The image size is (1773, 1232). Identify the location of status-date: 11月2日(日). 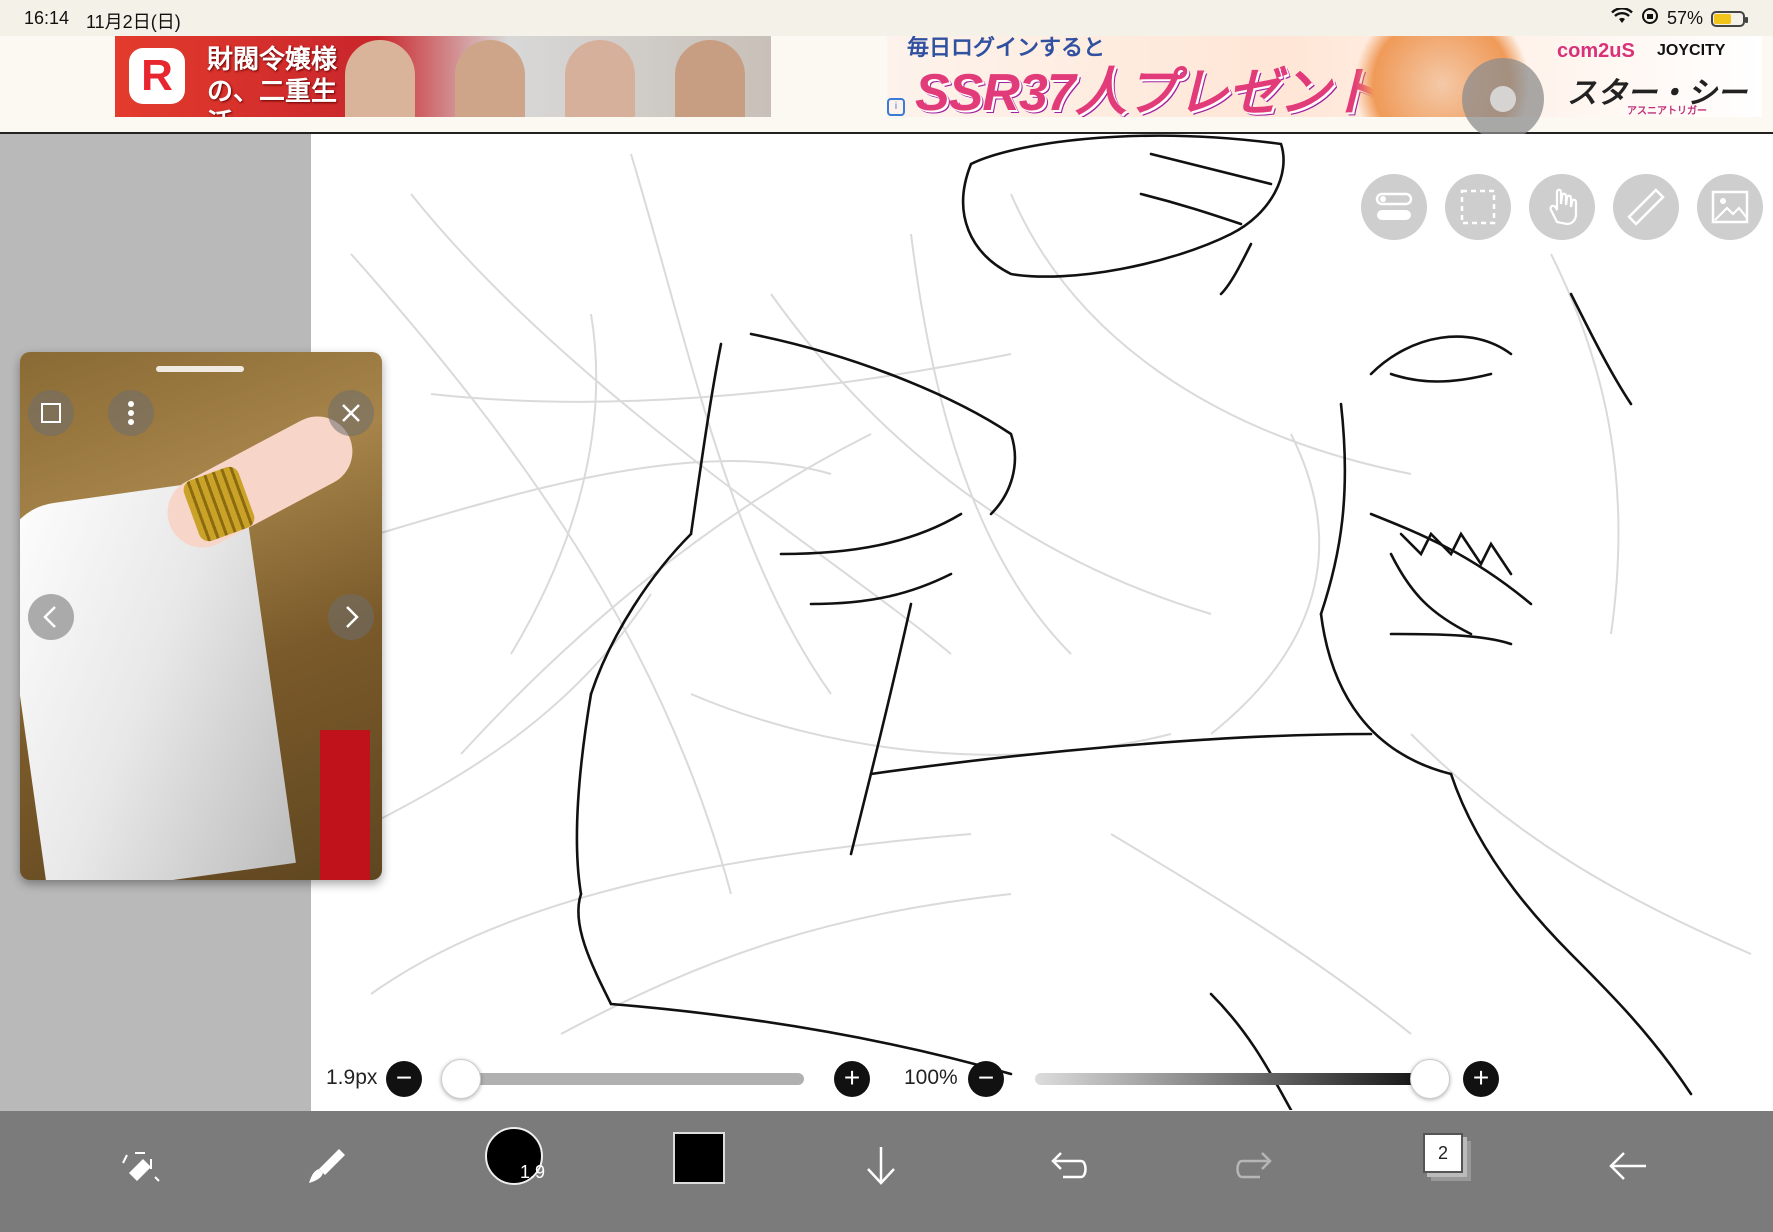
(133, 22).